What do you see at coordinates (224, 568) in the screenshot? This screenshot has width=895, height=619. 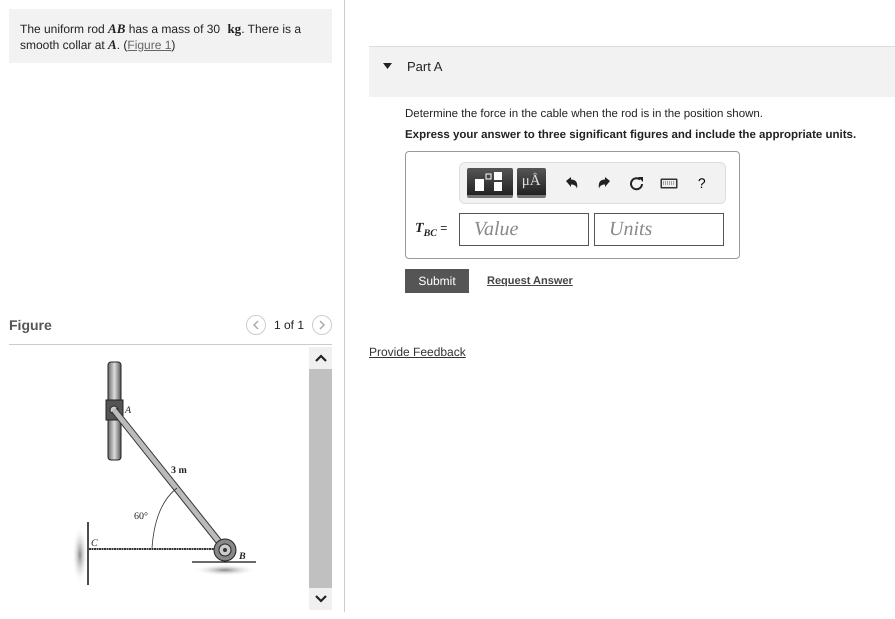 I see `ground-drawing` at bounding box center [224, 568].